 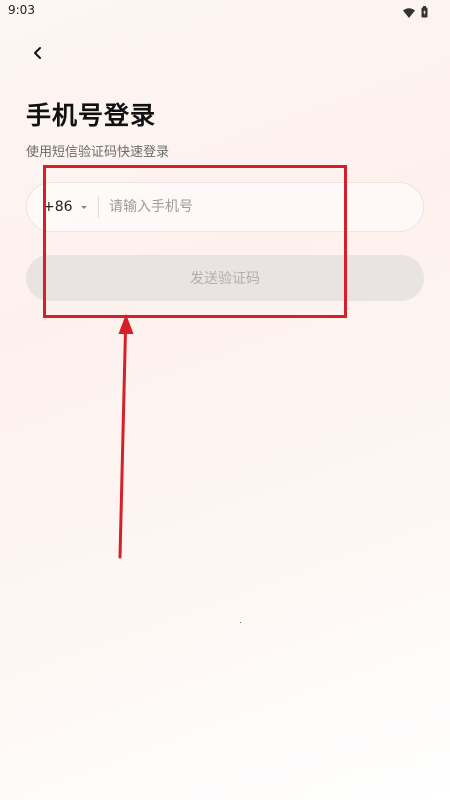 I want to click on send-code-button: 发送验证码, so click(x=225, y=278).